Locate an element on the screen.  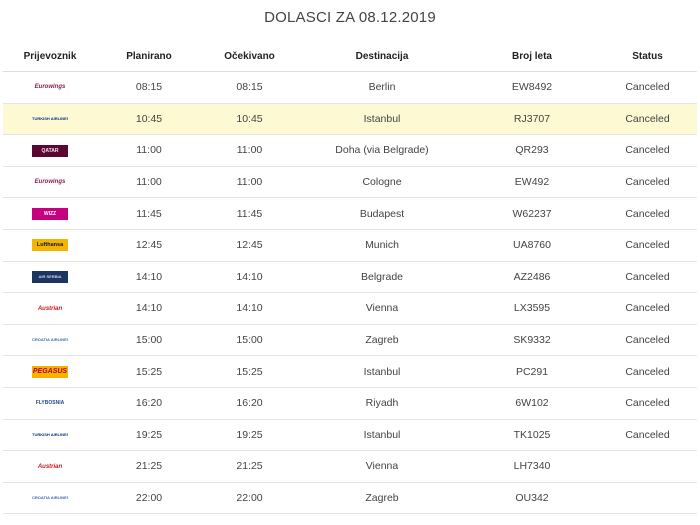
destination-cell: Munich is located at coordinates (382, 245).